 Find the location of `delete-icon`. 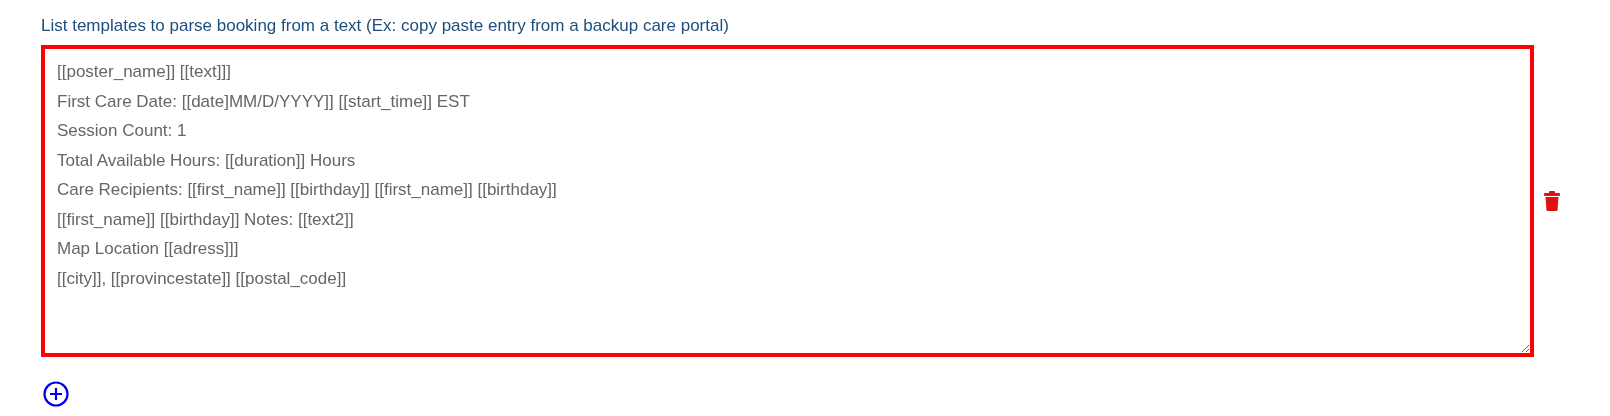

delete-icon is located at coordinates (1552, 201).